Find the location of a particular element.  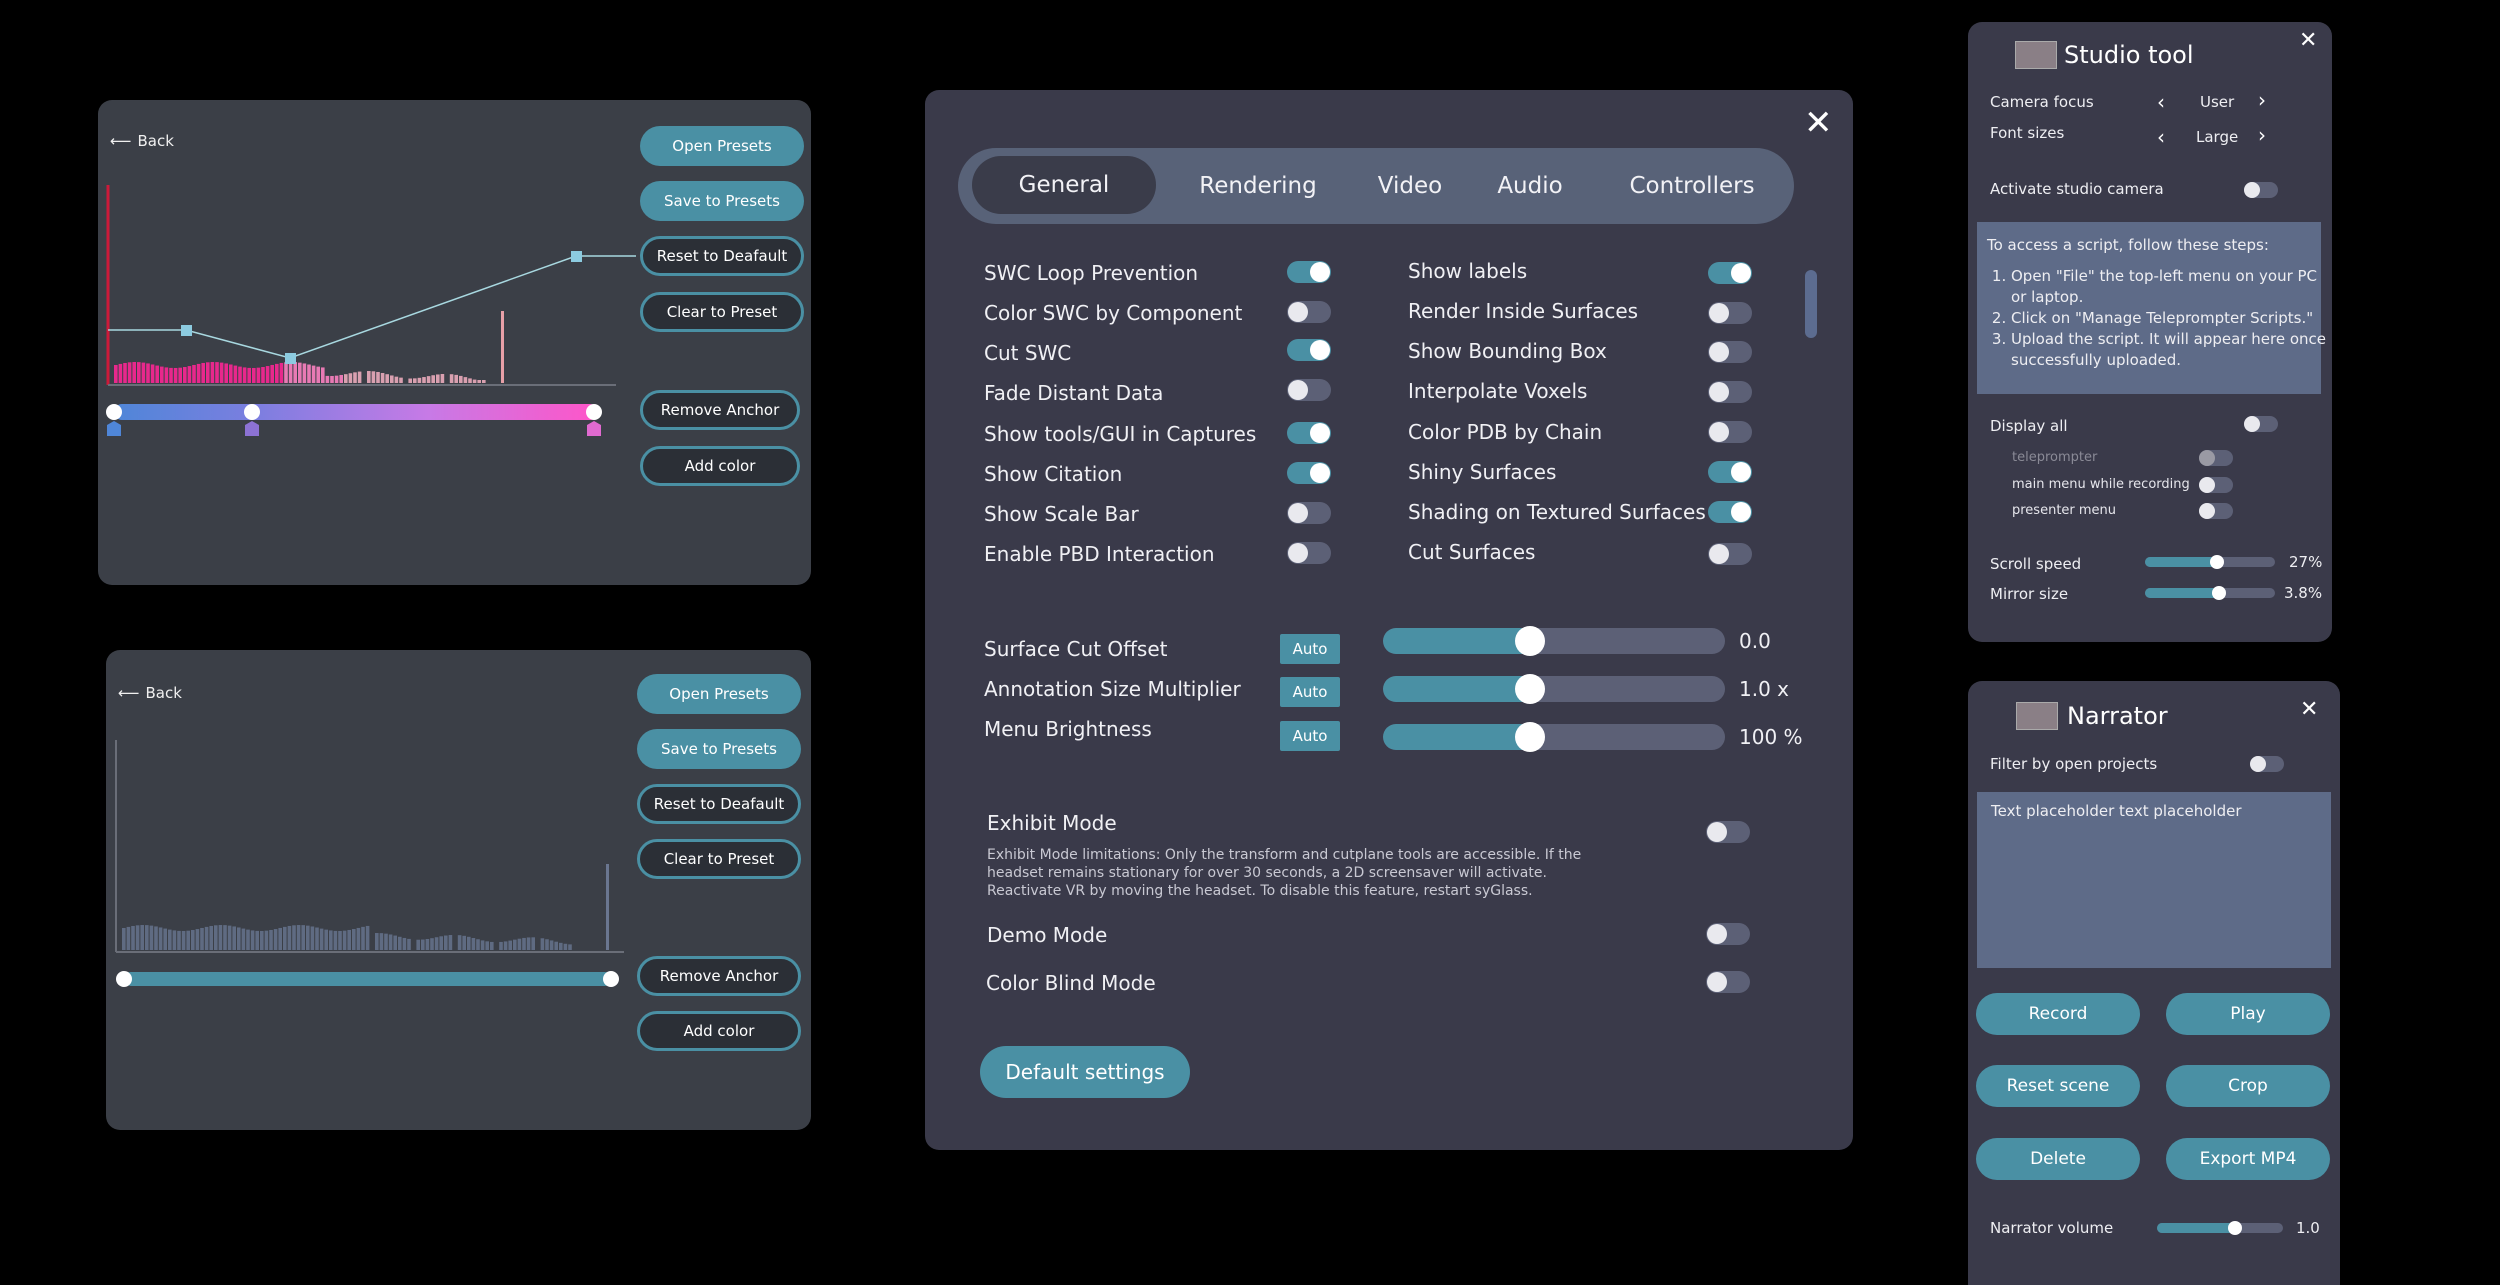

presenter-menu-toggle is located at coordinates (2216, 511).